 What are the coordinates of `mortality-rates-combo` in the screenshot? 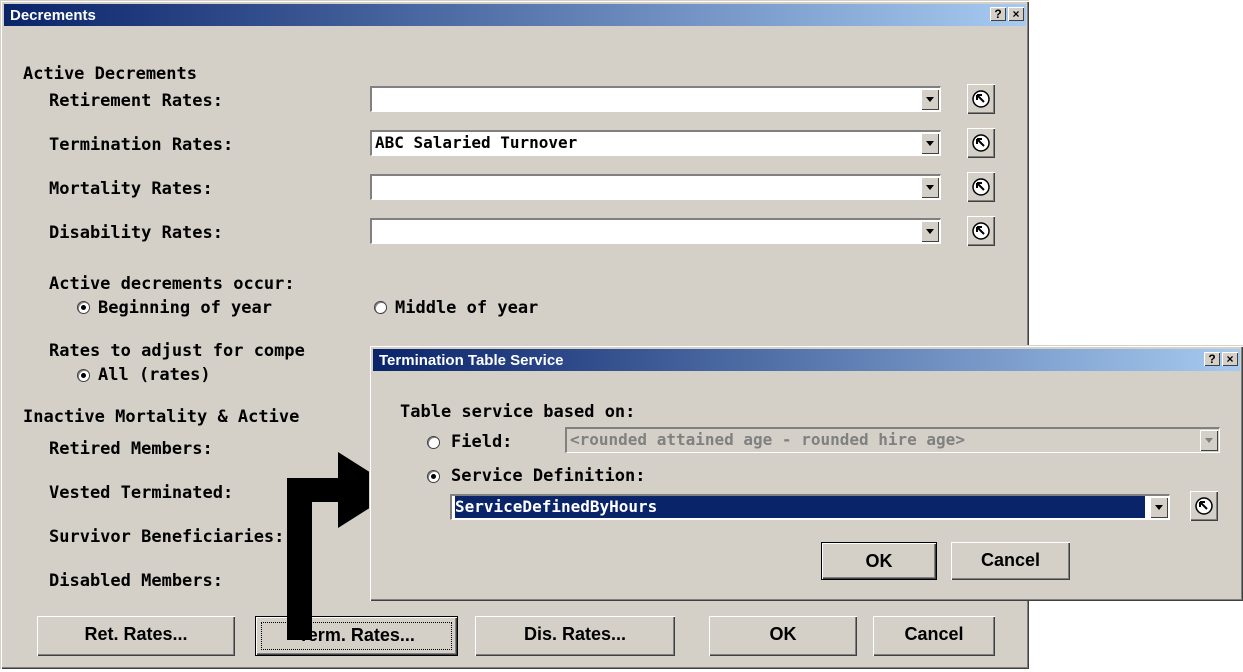 It's located at (655, 187).